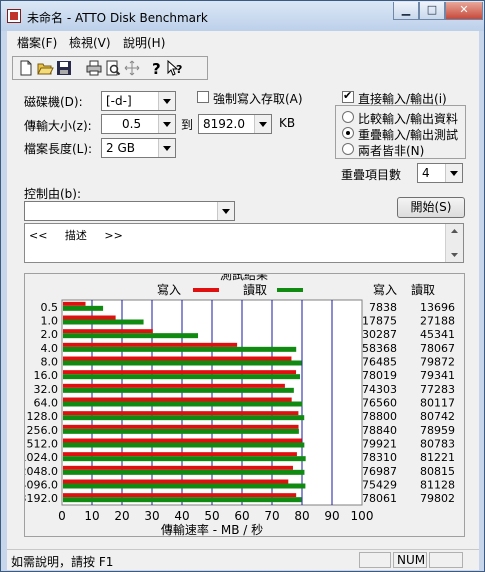 The image size is (485, 572). Describe the element at coordinates (50, 348) in the screenshot. I see `category-label: 4.0` at that location.